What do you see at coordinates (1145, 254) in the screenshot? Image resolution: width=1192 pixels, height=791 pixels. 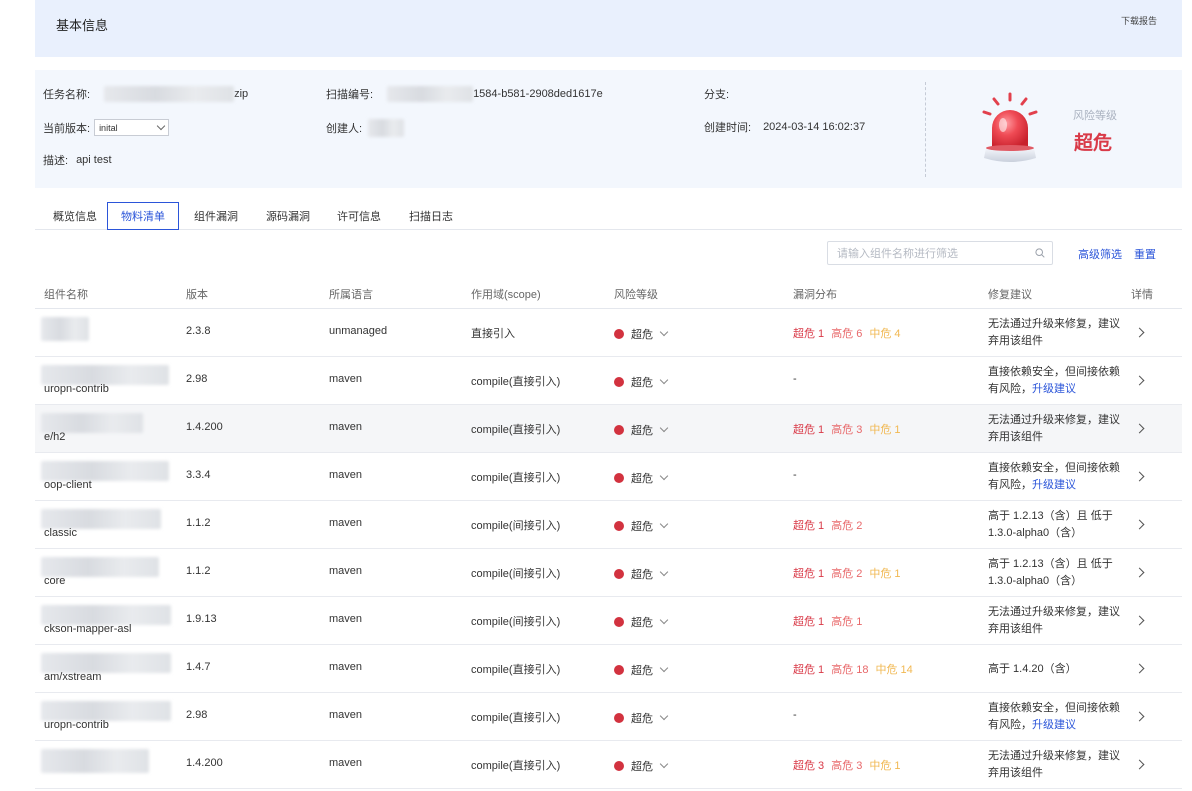 I see `reset-button: 重置` at bounding box center [1145, 254].